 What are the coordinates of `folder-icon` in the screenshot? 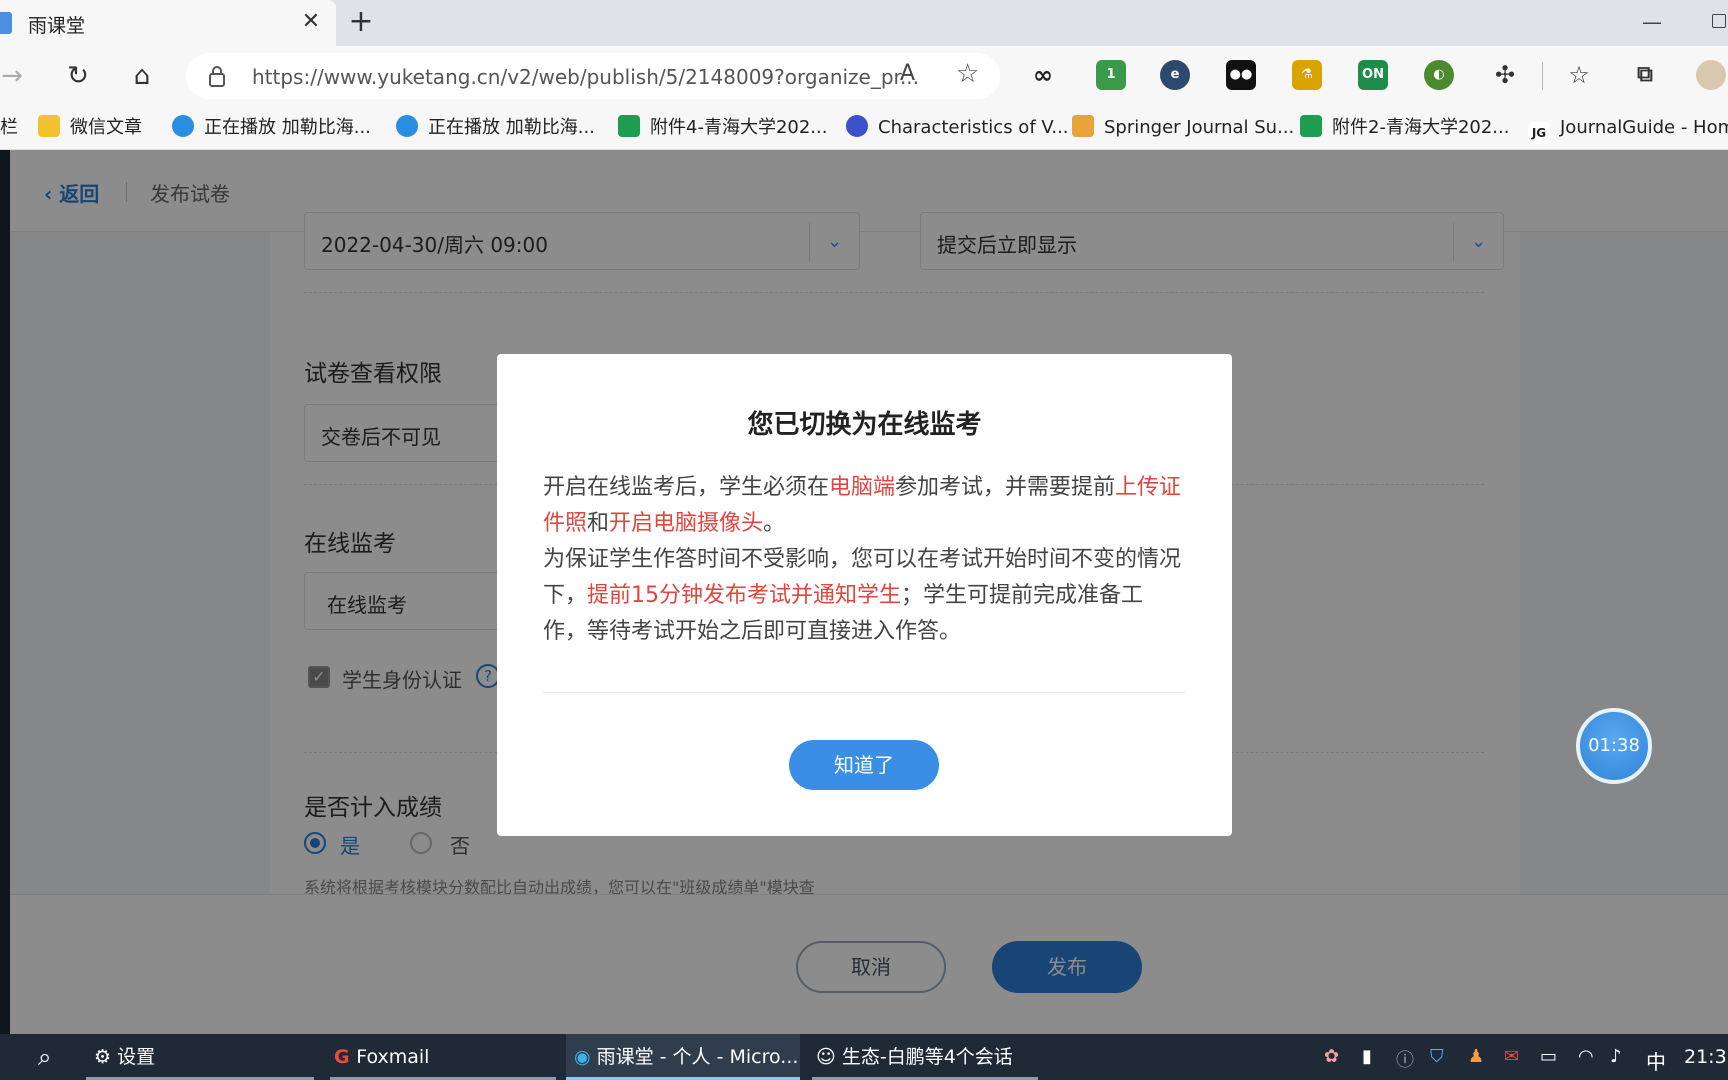 It's located at (49, 126).